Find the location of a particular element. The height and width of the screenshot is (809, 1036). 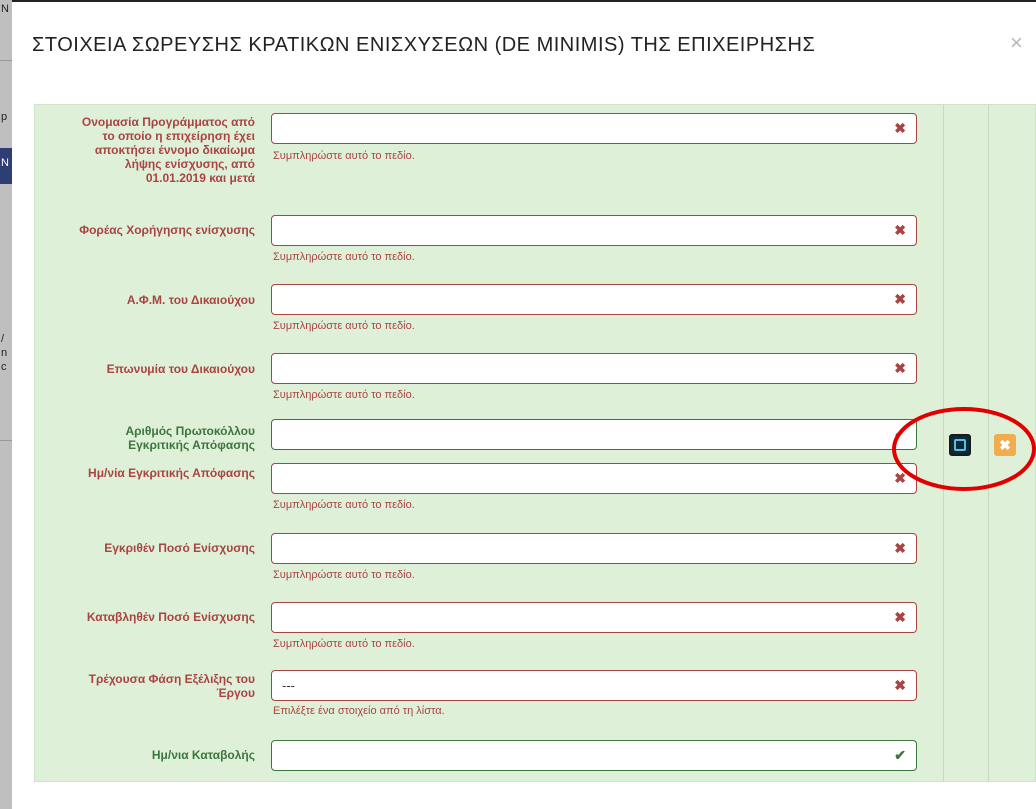

field-label-line: Φορέας Χορήγησης ενίσχυσης is located at coordinates (167, 230).